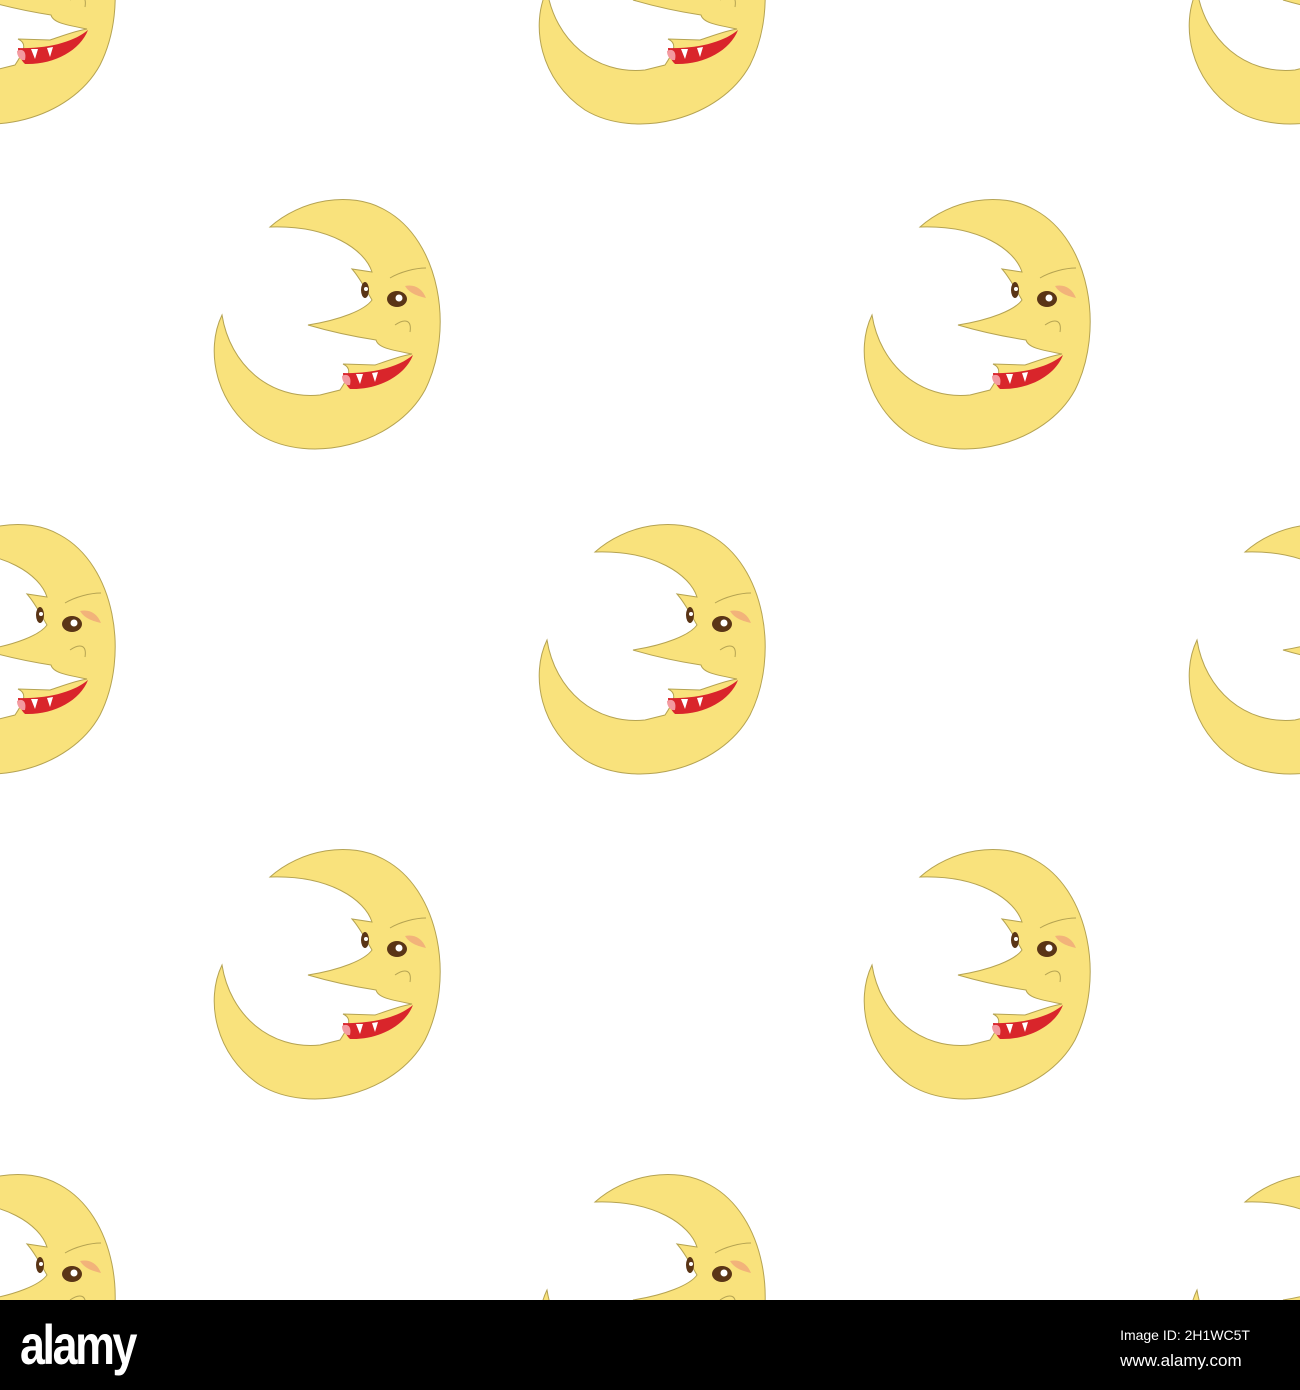 This screenshot has width=1300, height=1390. Describe the element at coordinates (1185, 1335) in the screenshot. I see `image-id: Image ID: 2H1WC5T` at that location.